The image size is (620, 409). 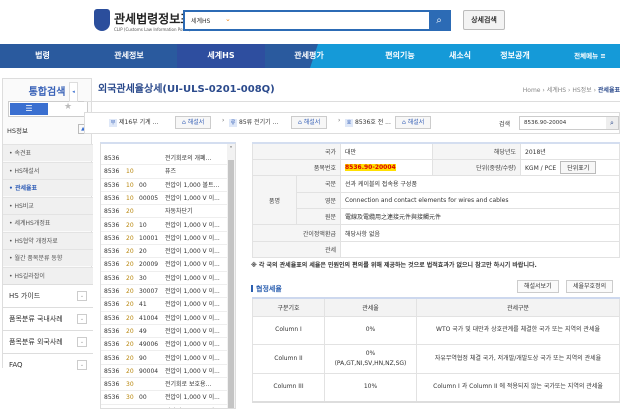 I want to click on hs-list-cell: 30, so click(x=130, y=398).